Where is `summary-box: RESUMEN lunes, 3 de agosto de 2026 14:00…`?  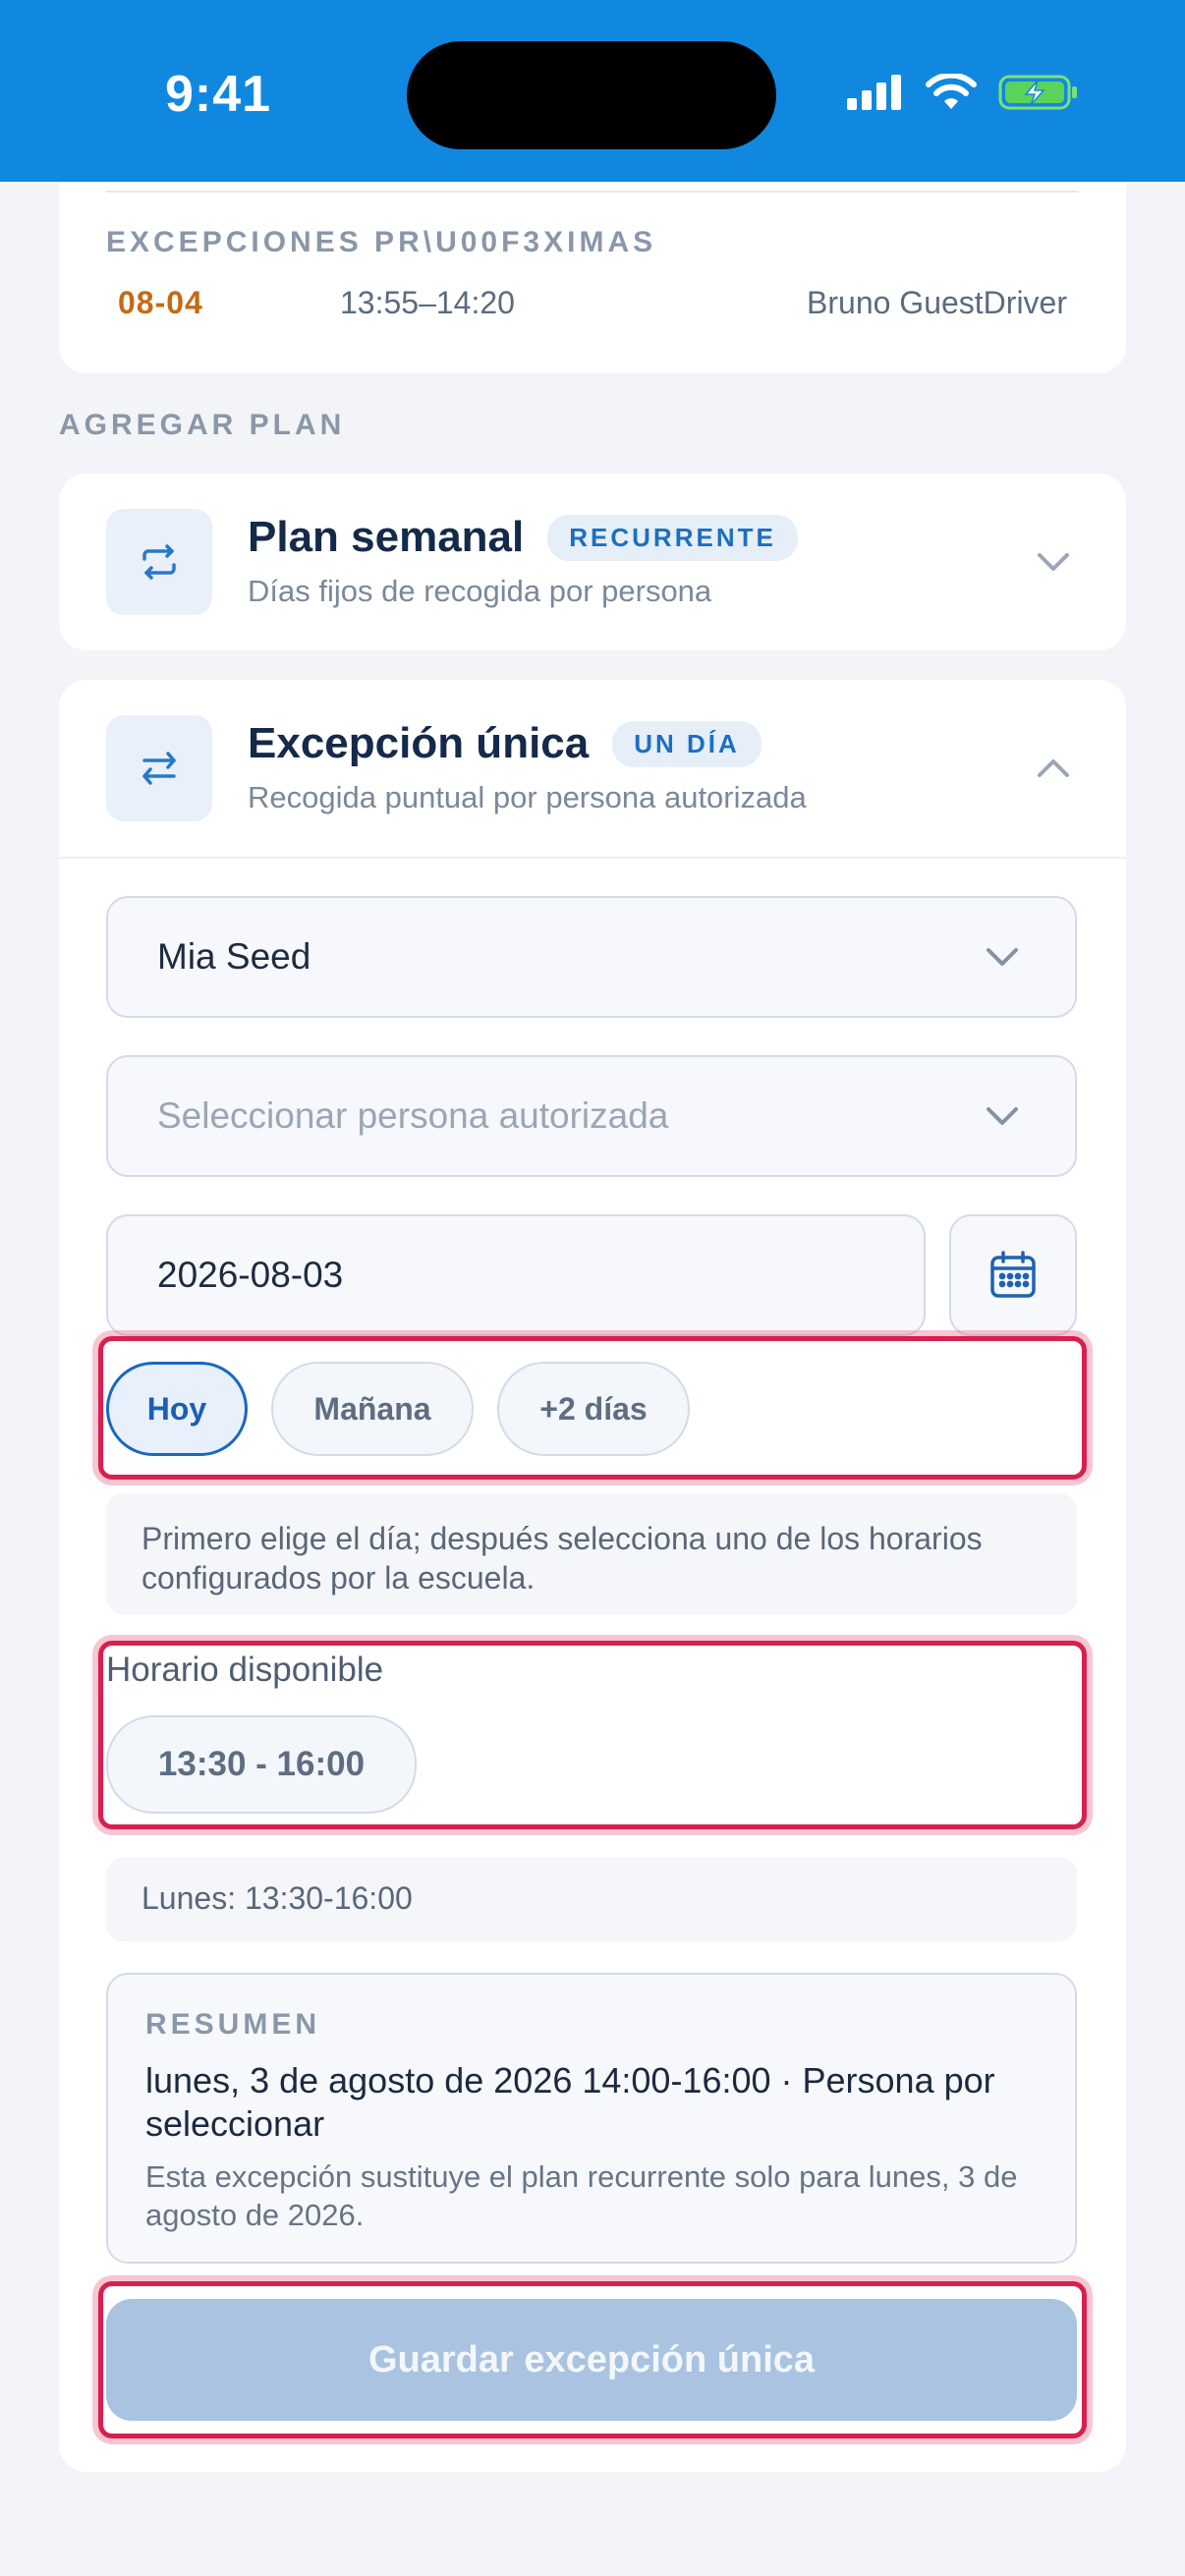
summary-box: RESUMEN lunes, 3 de agosto de 2026 14:00… is located at coordinates (592, 2118).